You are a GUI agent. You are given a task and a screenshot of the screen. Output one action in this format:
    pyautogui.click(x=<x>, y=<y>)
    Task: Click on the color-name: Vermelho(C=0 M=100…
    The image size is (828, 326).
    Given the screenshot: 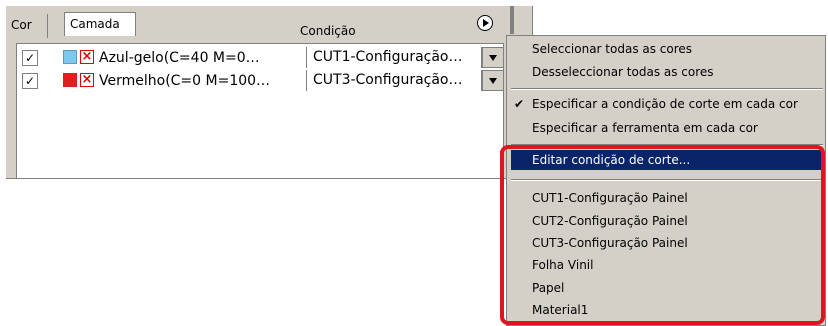 What is the action you would take?
    pyautogui.click(x=185, y=81)
    